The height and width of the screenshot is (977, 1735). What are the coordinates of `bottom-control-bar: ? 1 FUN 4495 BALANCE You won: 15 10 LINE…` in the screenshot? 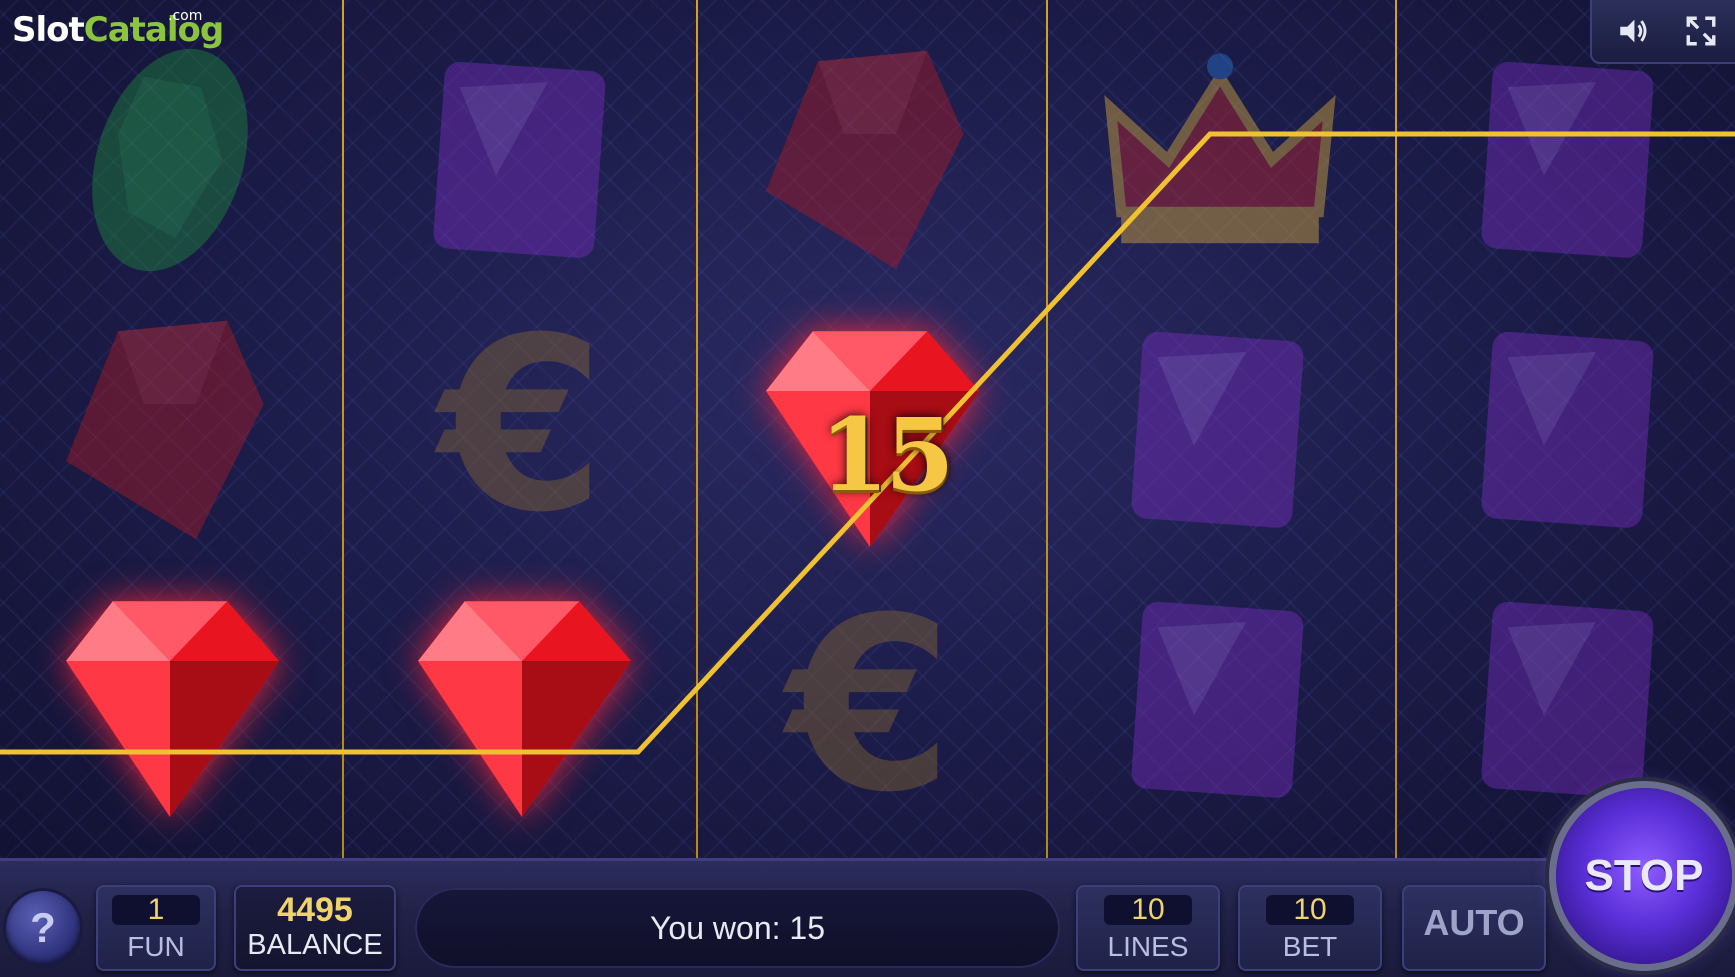 It's located at (867, 917).